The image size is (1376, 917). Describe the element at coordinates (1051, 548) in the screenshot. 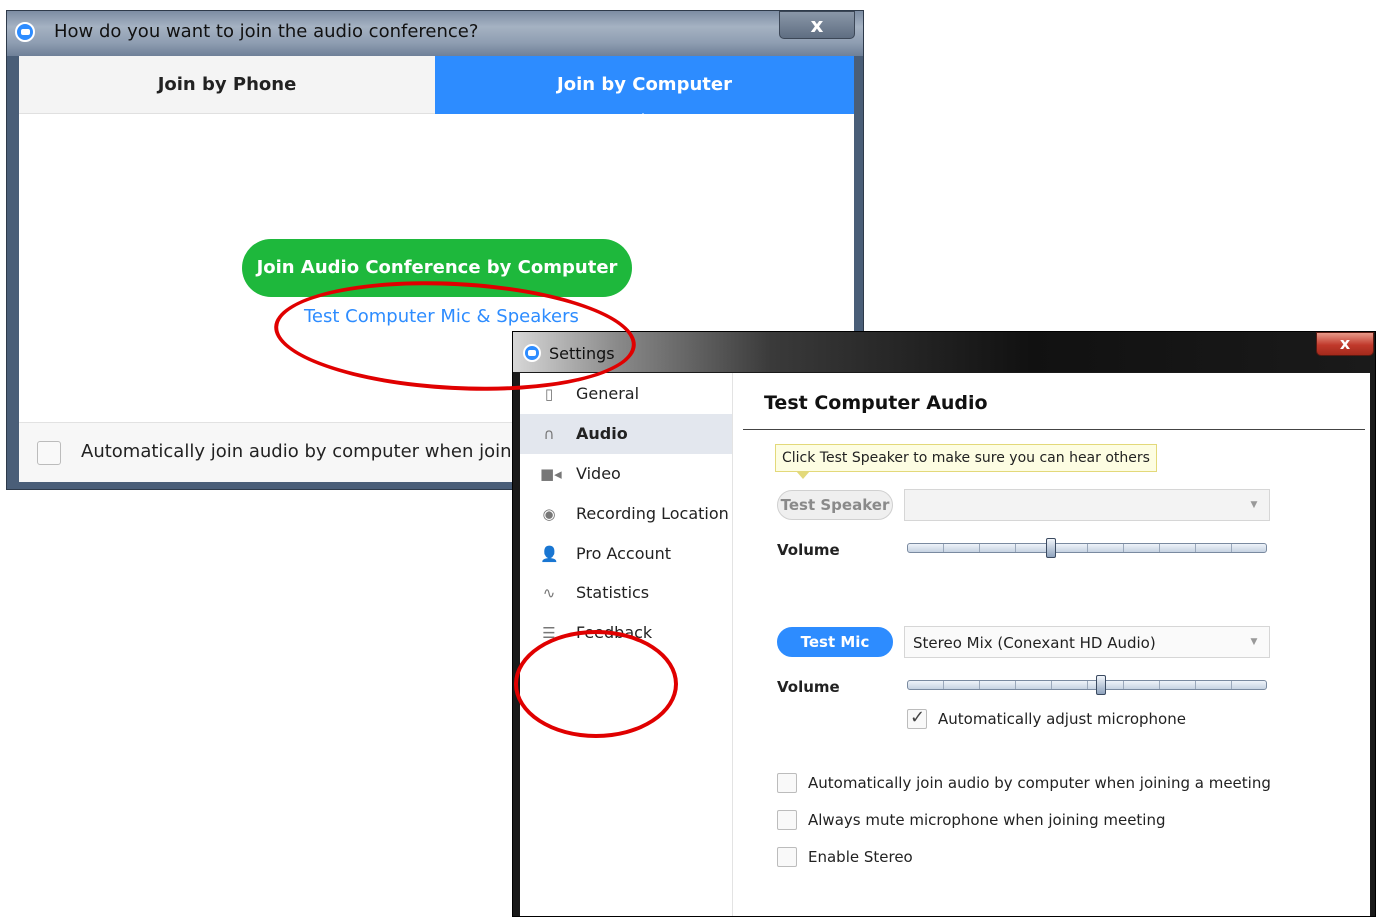

I see `speaker-volume-thumb` at that location.